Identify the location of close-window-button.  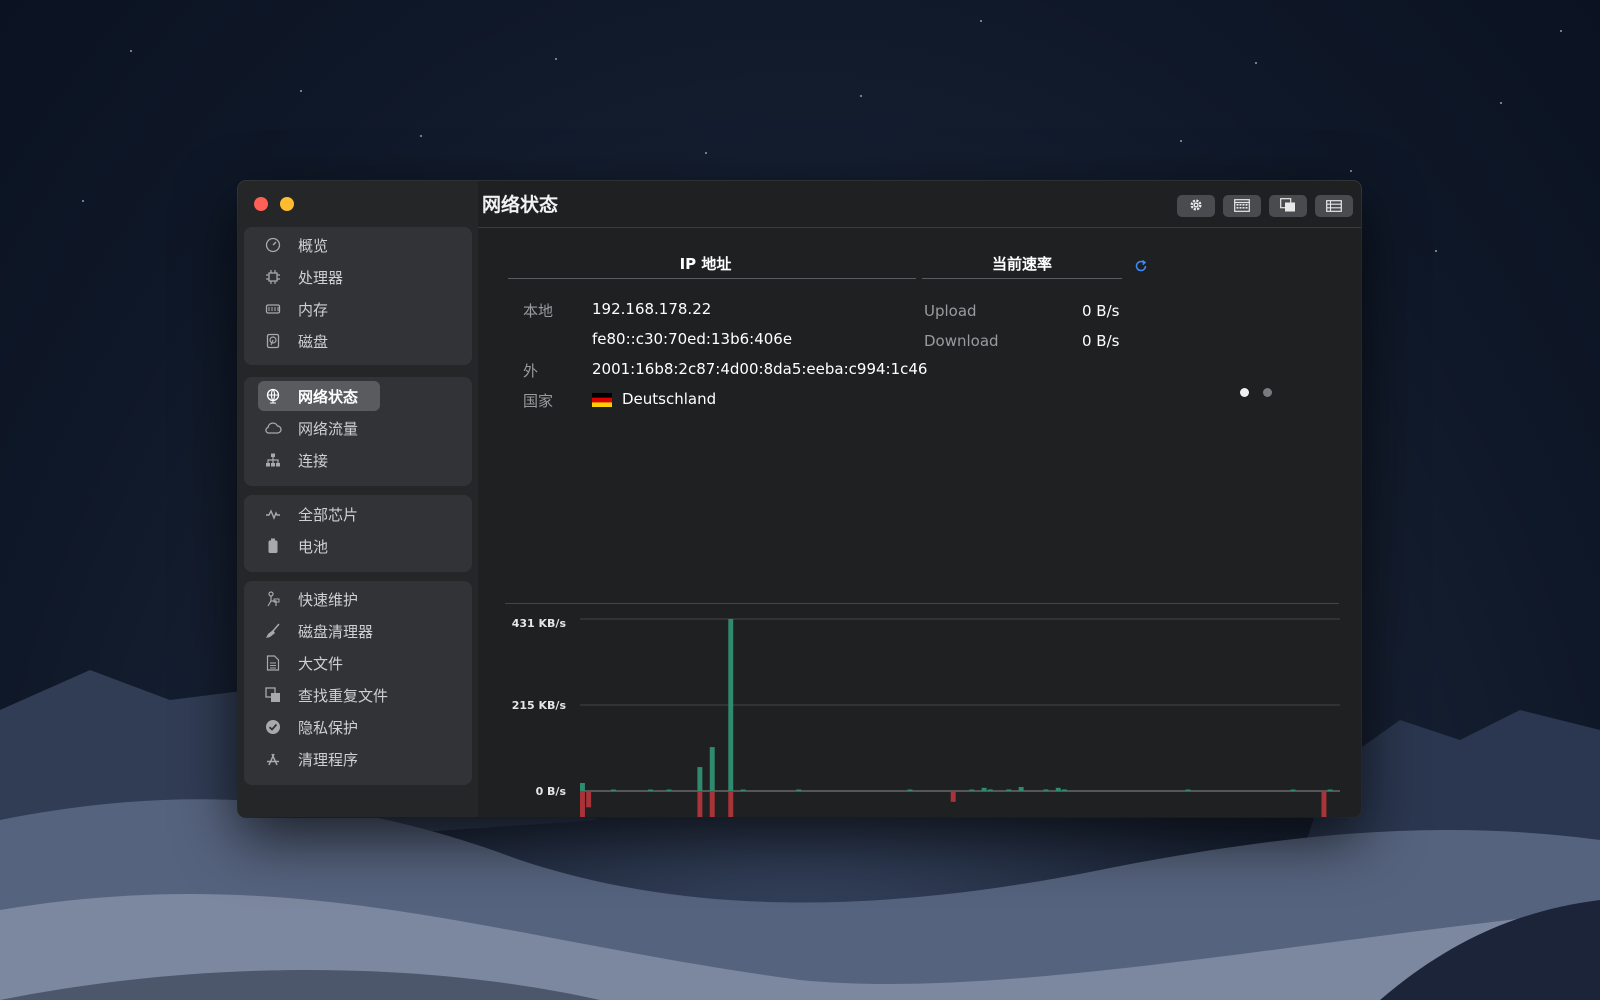
(261, 204).